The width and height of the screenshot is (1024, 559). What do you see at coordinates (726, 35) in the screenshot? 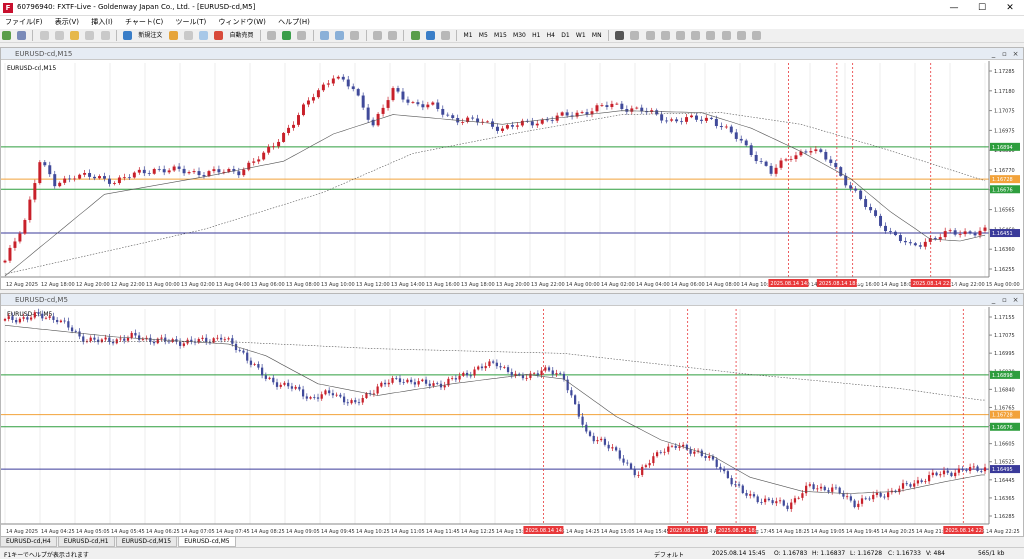
I see `text-tool-icon` at bounding box center [726, 35].